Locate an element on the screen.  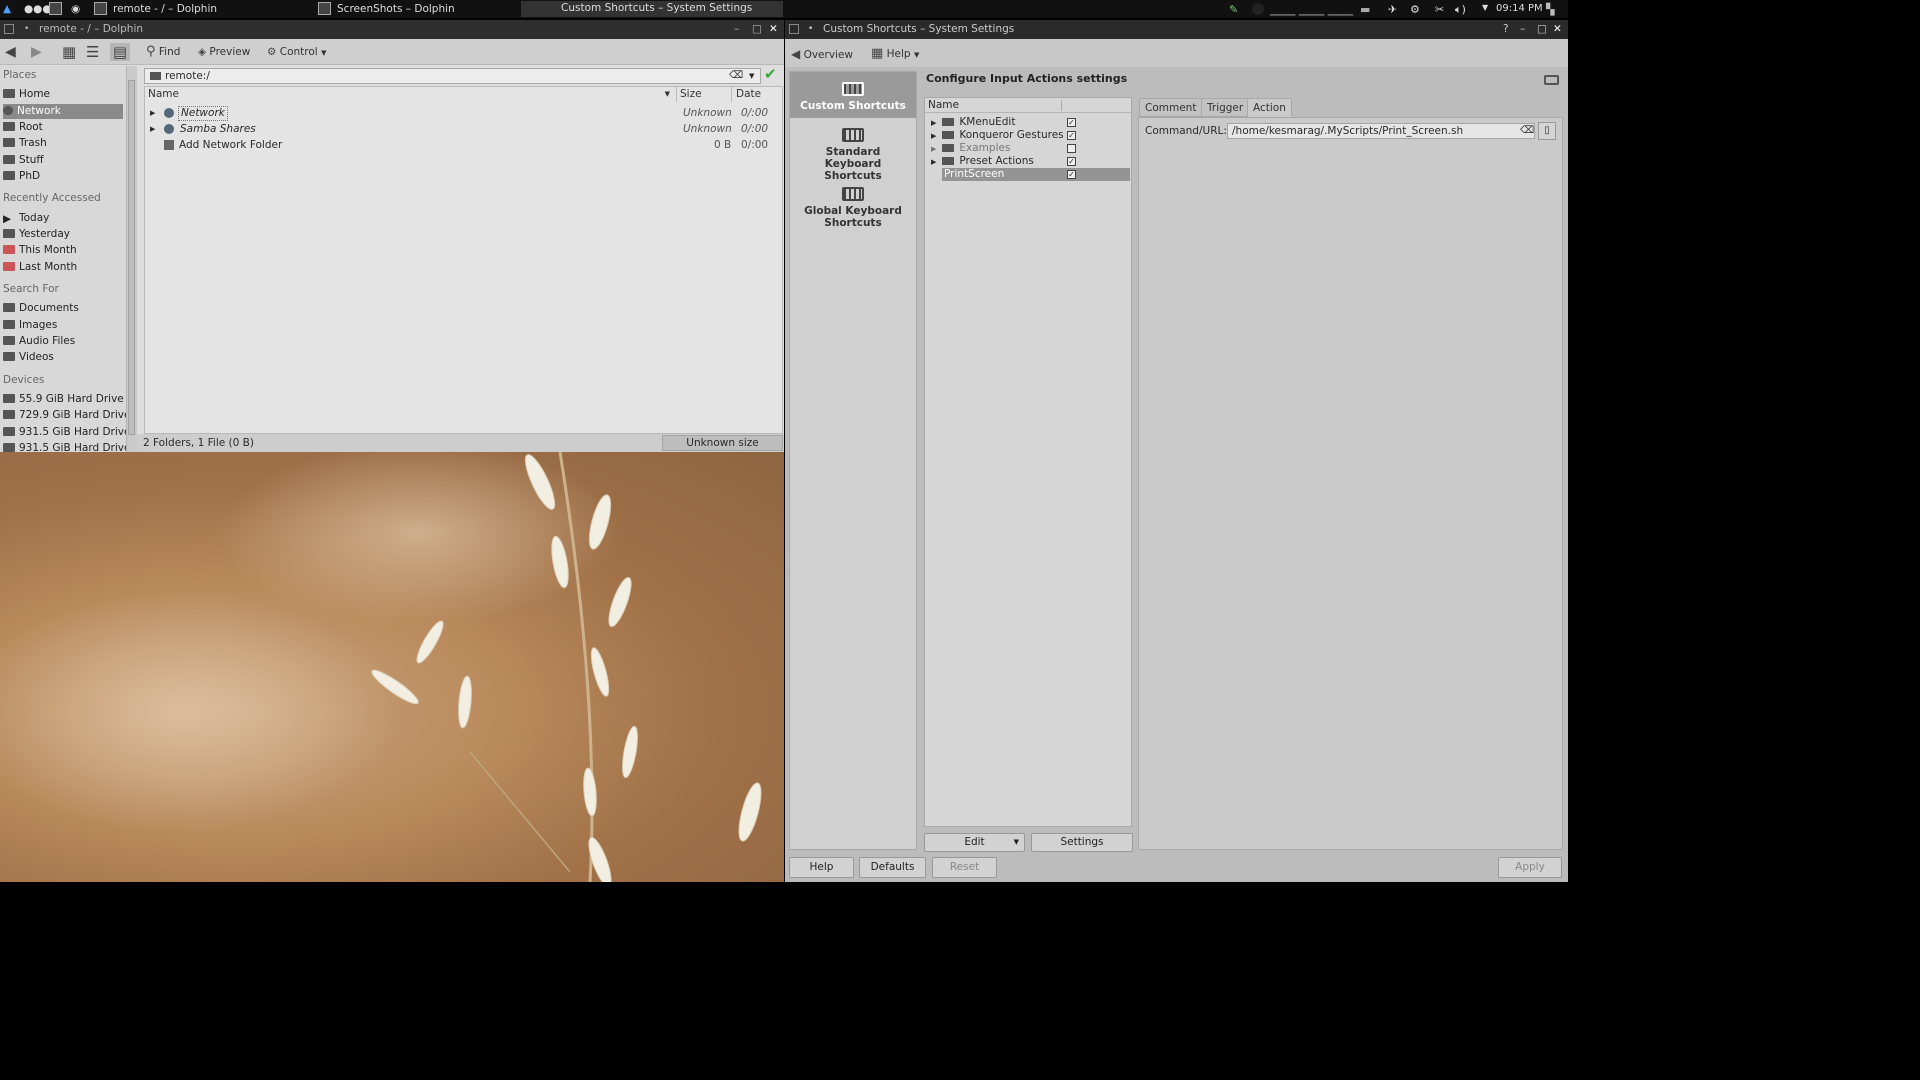
chrome-icon: ◉ is located at coordinates (75, 9).